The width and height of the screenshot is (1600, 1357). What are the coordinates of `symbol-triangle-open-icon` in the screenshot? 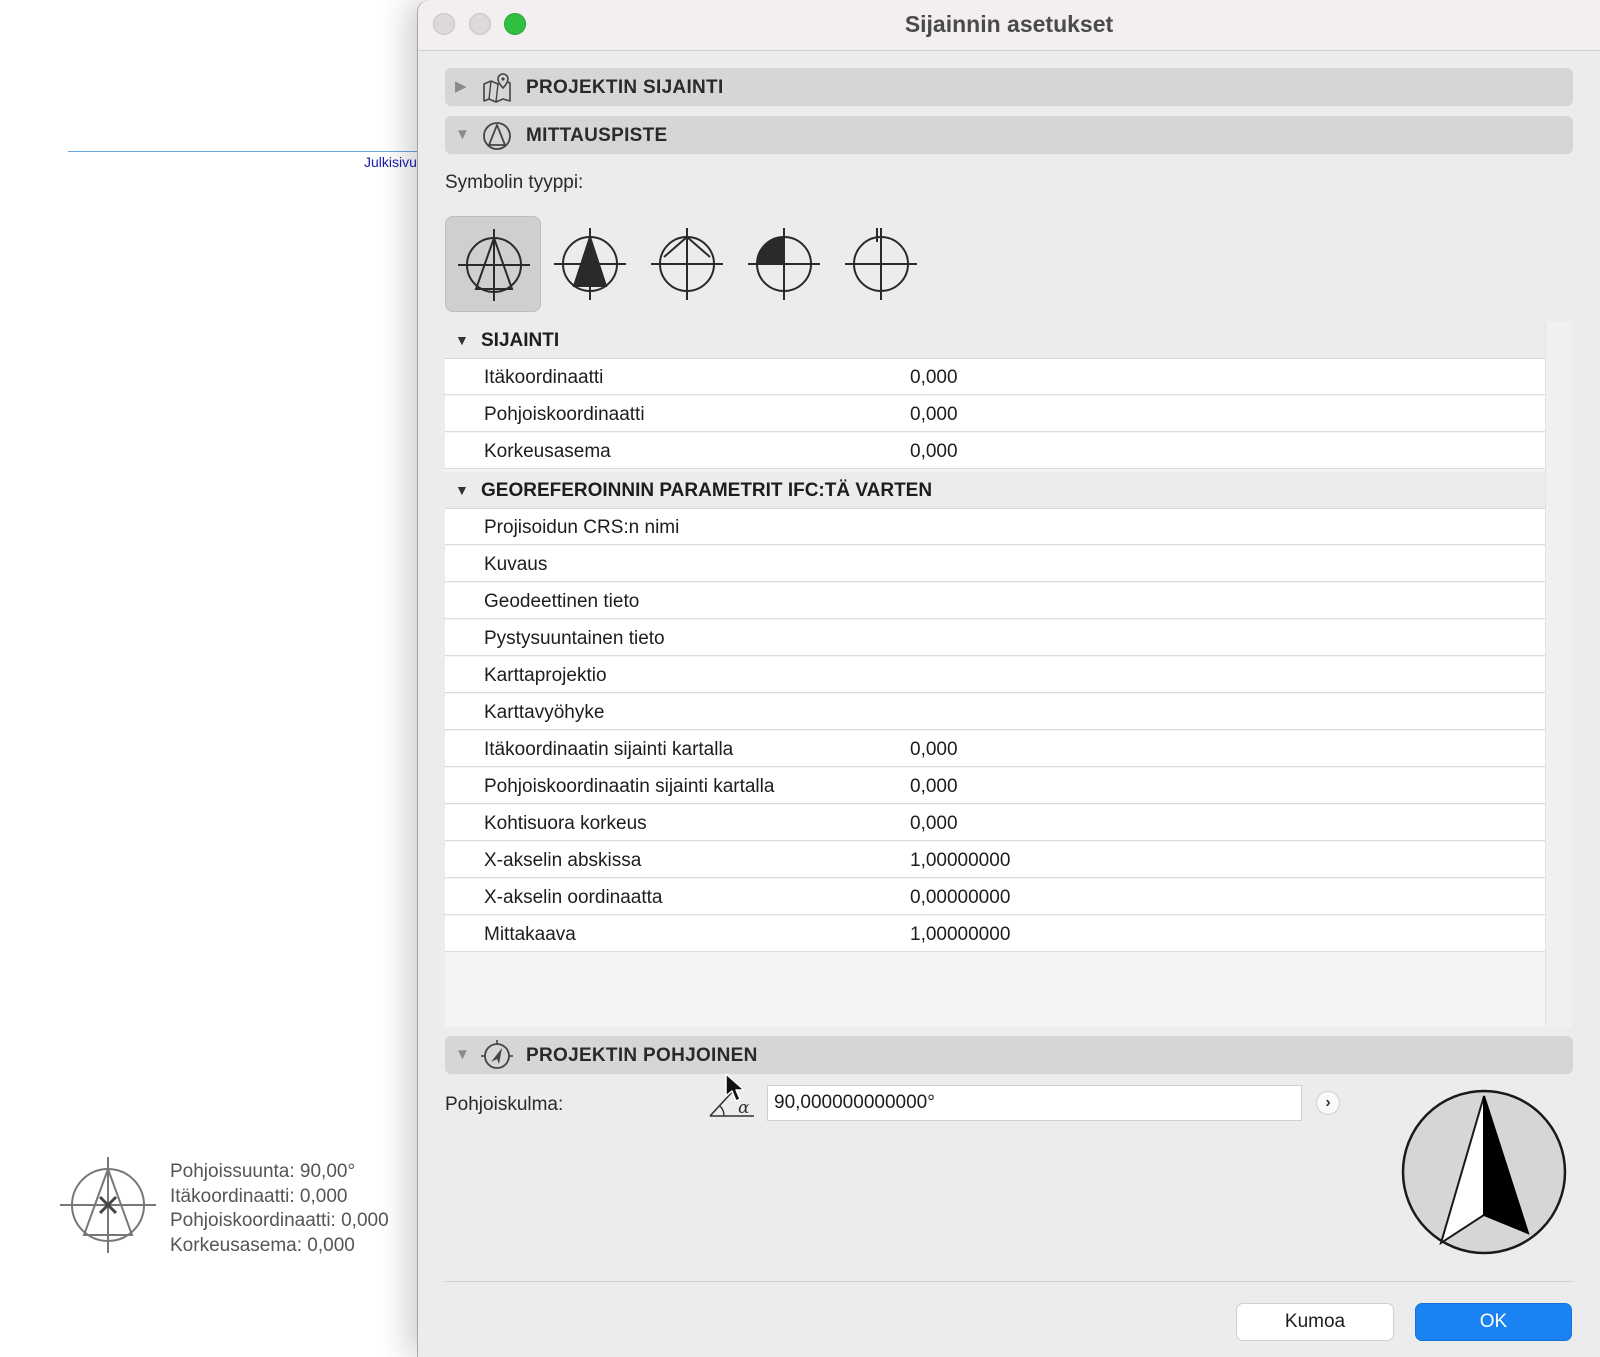 It's located at (494, 265).